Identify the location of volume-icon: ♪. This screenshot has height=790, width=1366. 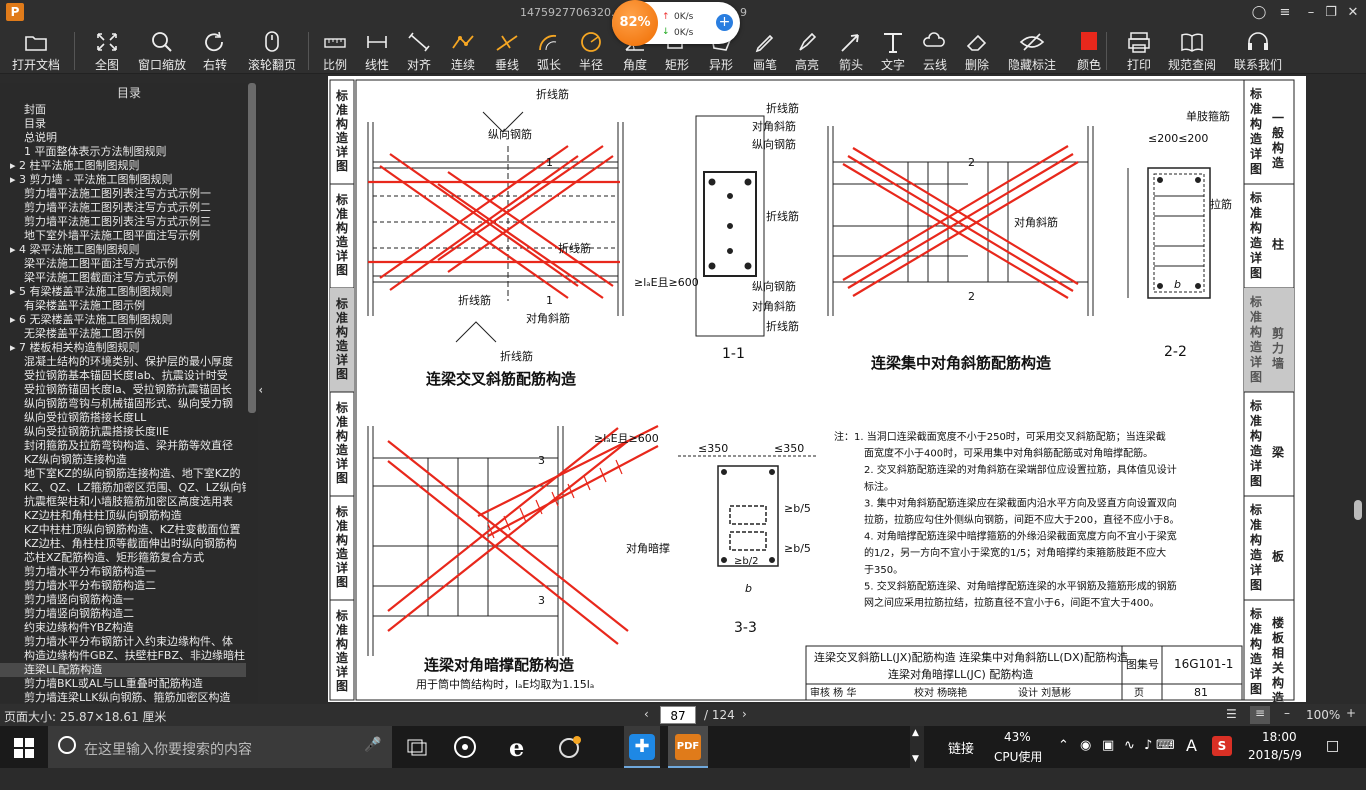
(1148, 759).